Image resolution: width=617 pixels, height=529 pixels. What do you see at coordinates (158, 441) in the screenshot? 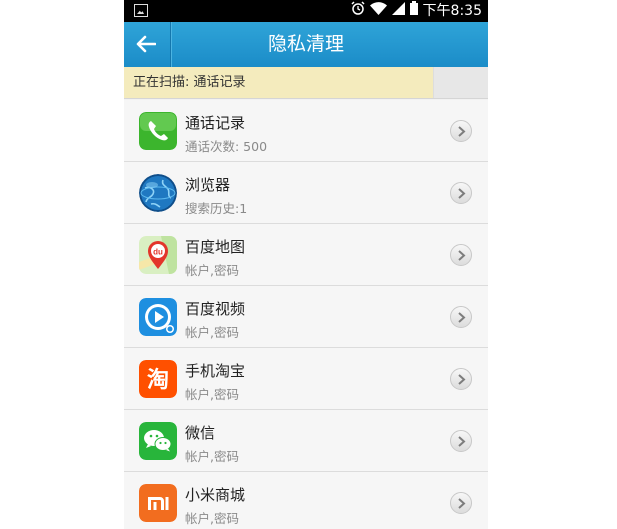
I see `wechat-icon` at bounding box center [158, 441].